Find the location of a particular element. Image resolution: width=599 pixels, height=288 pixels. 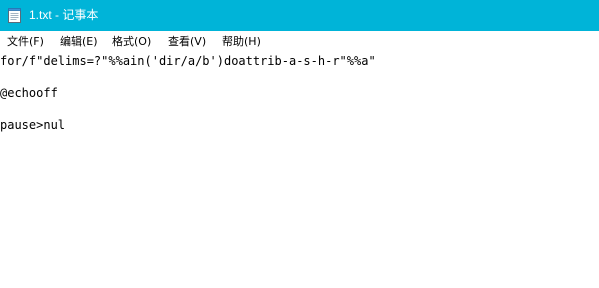

menu-format: 格式(O) is located at coordinates (131, 41).